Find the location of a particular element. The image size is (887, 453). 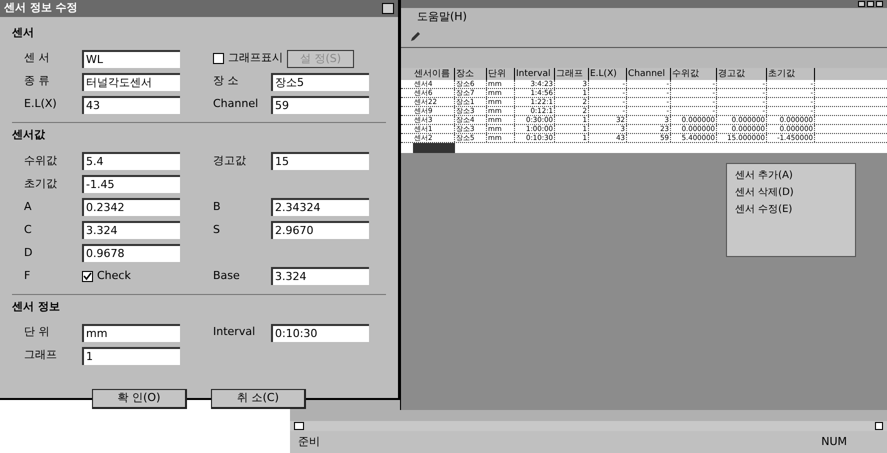

selected-cell is located at coordinates (434, 148).